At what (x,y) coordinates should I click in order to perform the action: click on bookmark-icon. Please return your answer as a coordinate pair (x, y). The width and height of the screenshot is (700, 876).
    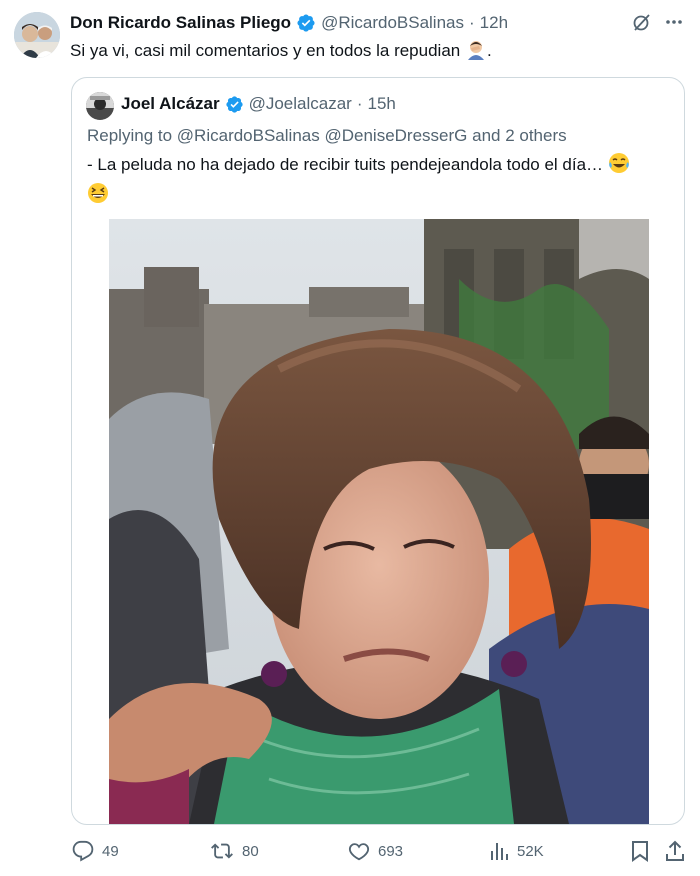
    Looking at the image, I should click on (640, 851).